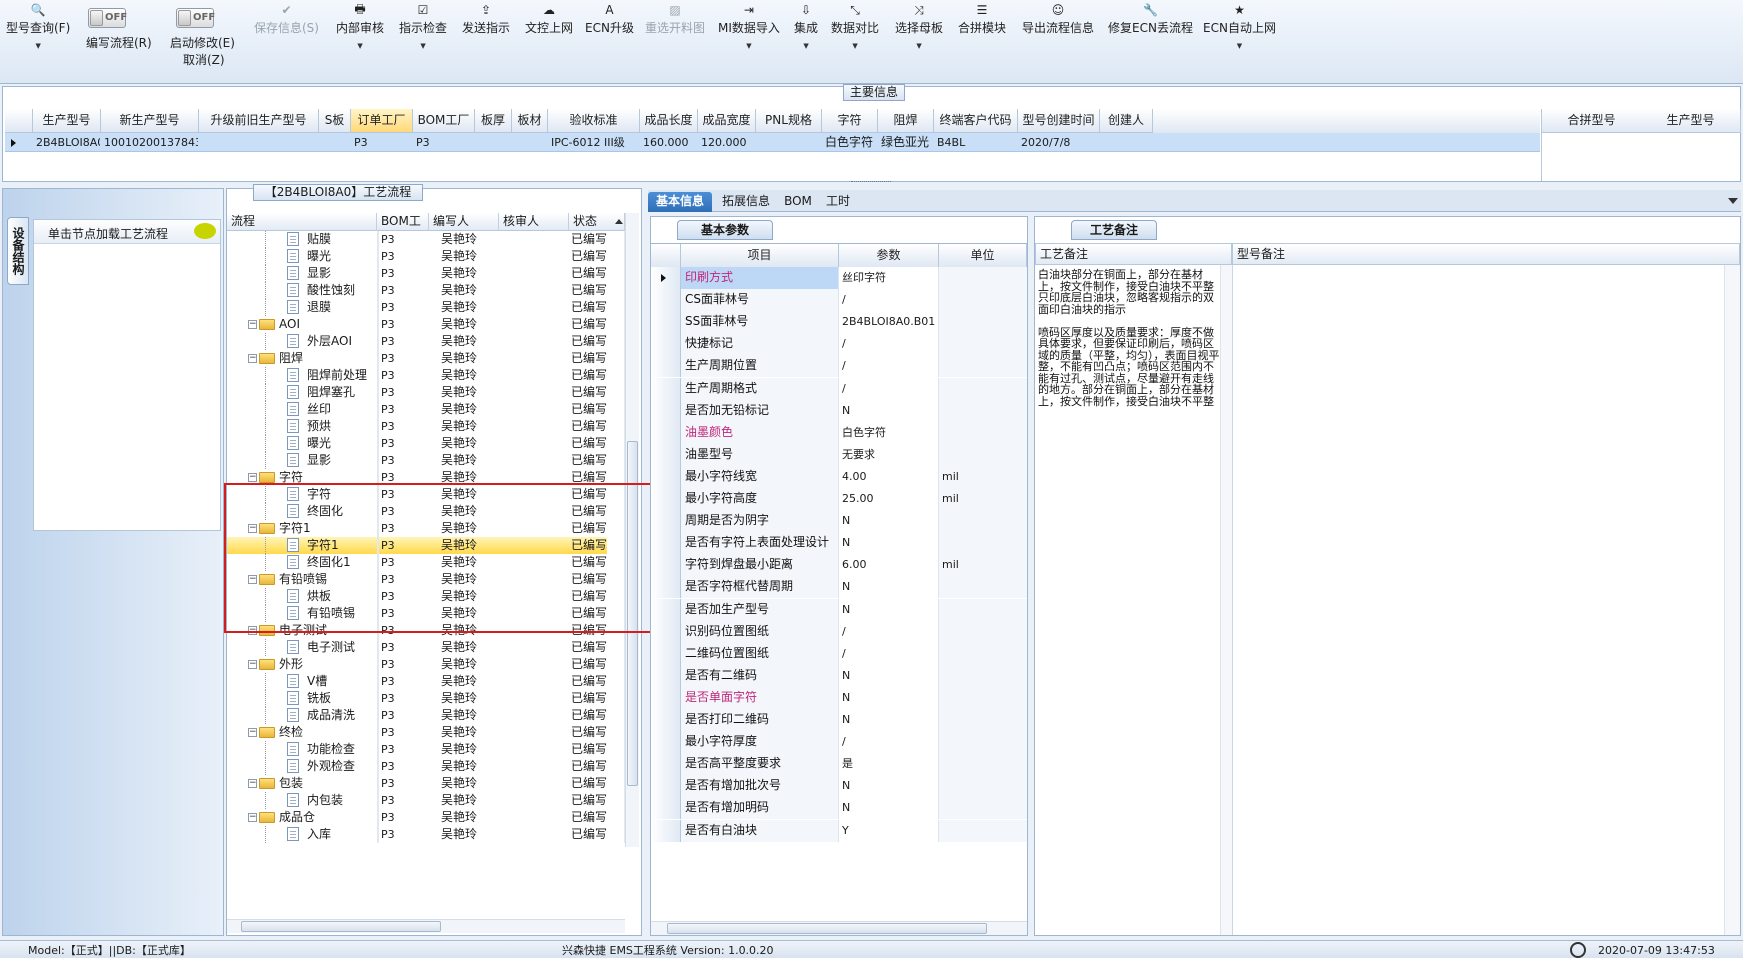 The height and width of the screenshot is (958, 1743). What do you see at coordinates (360, 37) in the screenshot?
I see `review-button: 🖶 内部审核 ▼` at bounding box center [360, 37].